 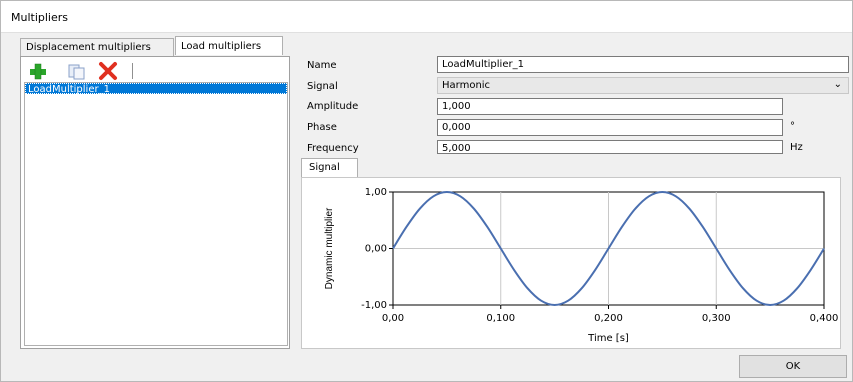 I want to click on x-axis-label: Time [s], so click(x=608, y=338).